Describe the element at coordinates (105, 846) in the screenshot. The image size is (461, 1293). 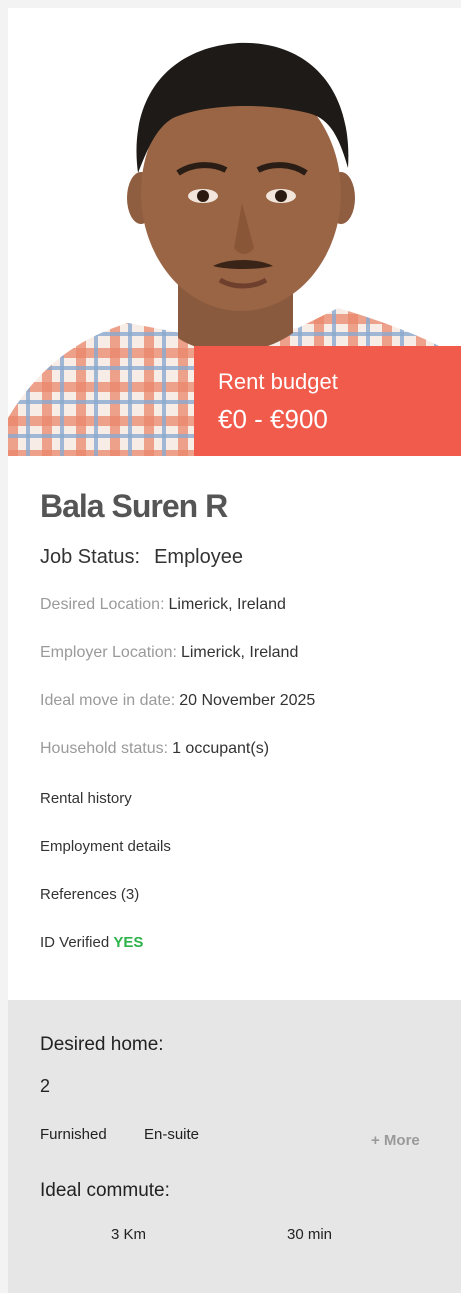
I see `employment-details-link: Employment details` at that location.